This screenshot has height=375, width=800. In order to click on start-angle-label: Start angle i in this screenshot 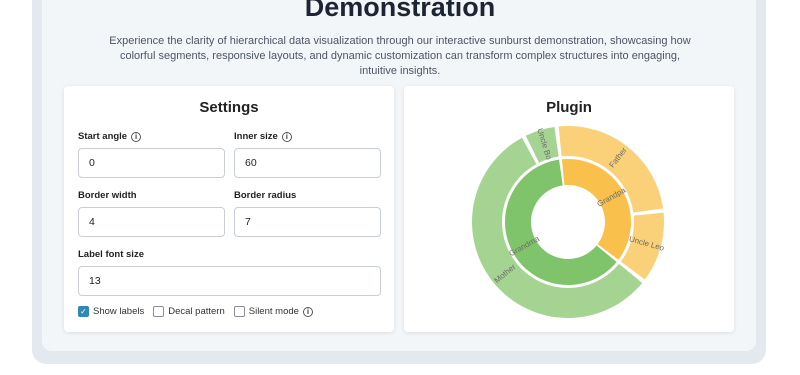, I will do `click(110, 136)`.